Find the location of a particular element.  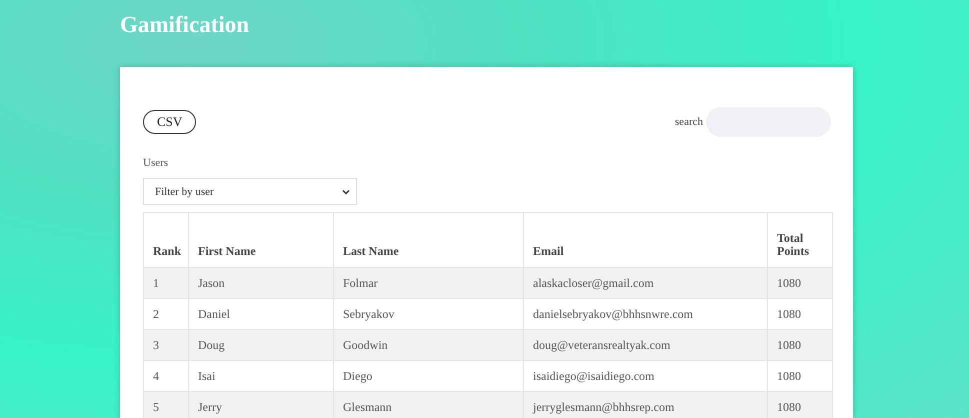

user-filter-dropdown: Filter by user is located at coordinates (250, 191).